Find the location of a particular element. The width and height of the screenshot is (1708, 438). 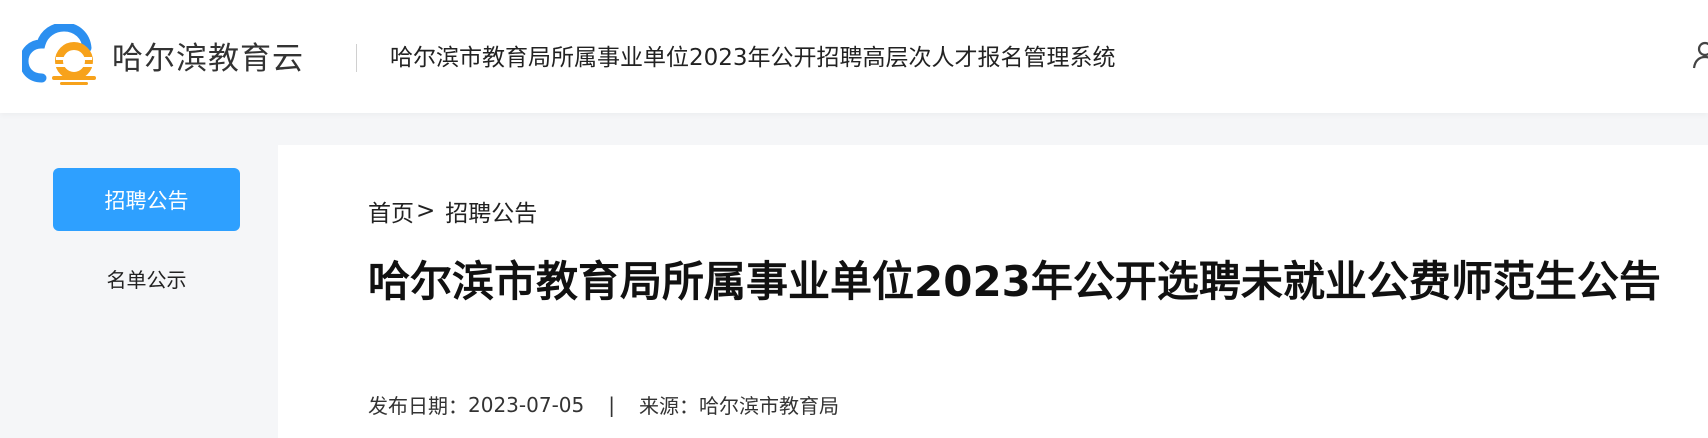

article-title: 哈尔滨市教育局所属事业单位2023年公开选聘未就业公费师范生公告 is located at coordinates (1014, 281).